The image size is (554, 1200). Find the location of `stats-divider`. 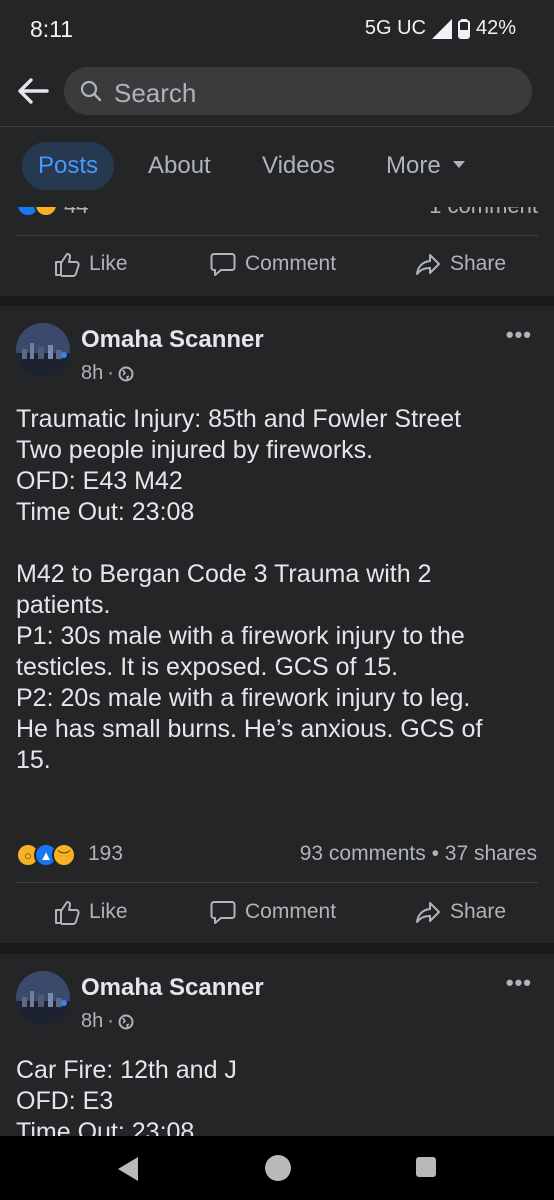

stats-divider is located at coordinates (277, 882).